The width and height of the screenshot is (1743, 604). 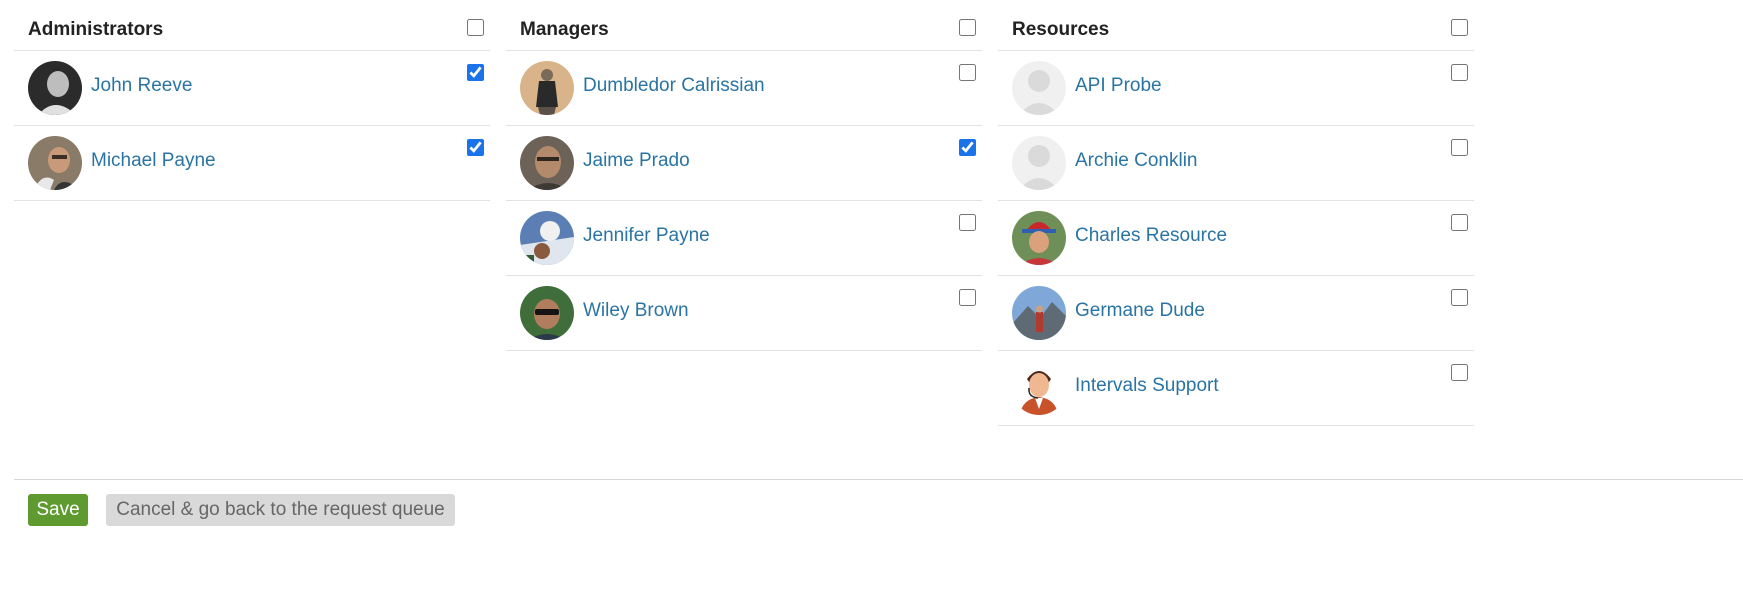 What do you see at coordinates (1151, 236) in the screenshot?
I see `user-name-link: Charles Resource` at bounding box center [1151, 236].